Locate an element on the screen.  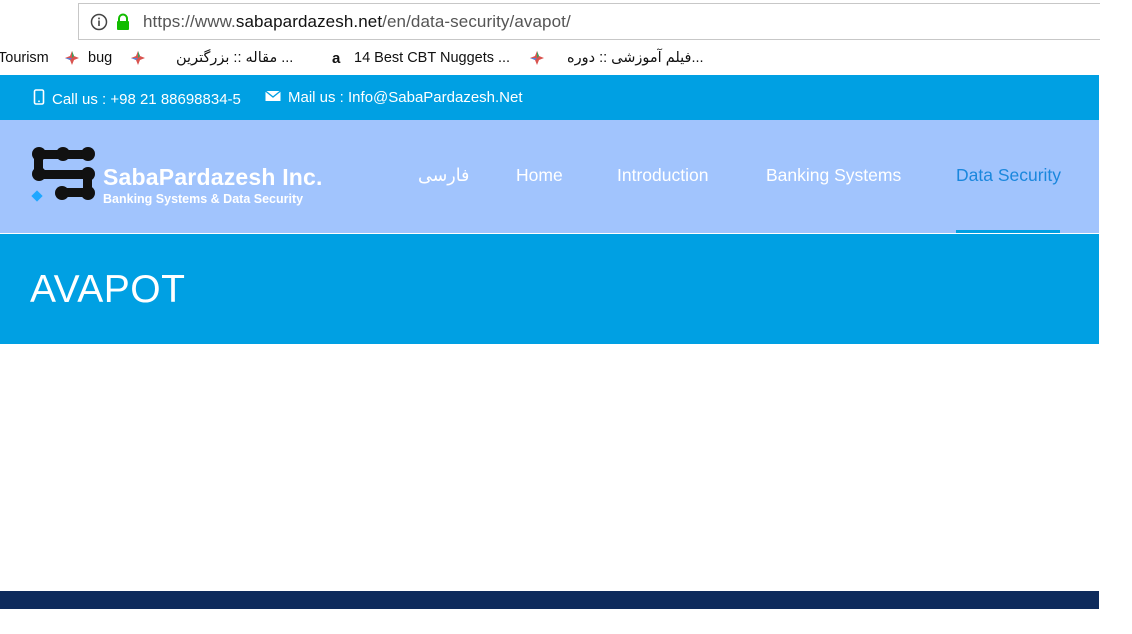
svg-text: a is located at coordinates (336, 58).